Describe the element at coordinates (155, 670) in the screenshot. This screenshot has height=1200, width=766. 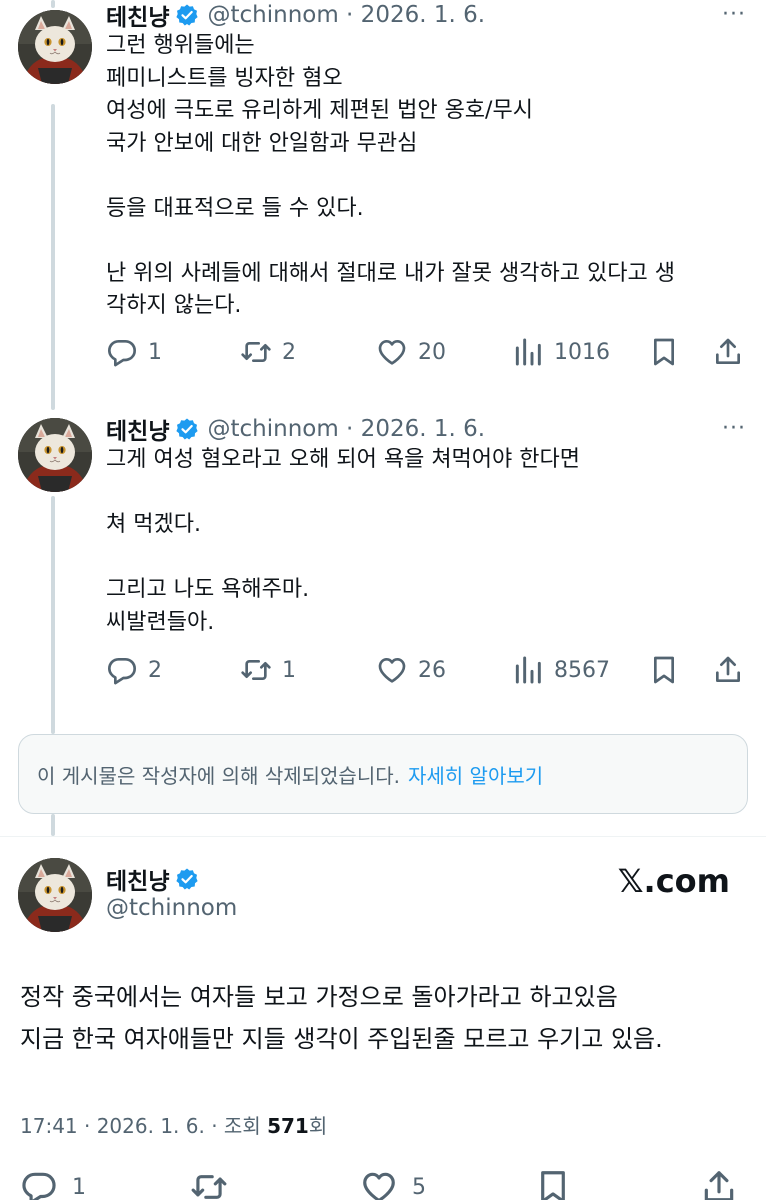
I see `reply-count: 2` at that location.